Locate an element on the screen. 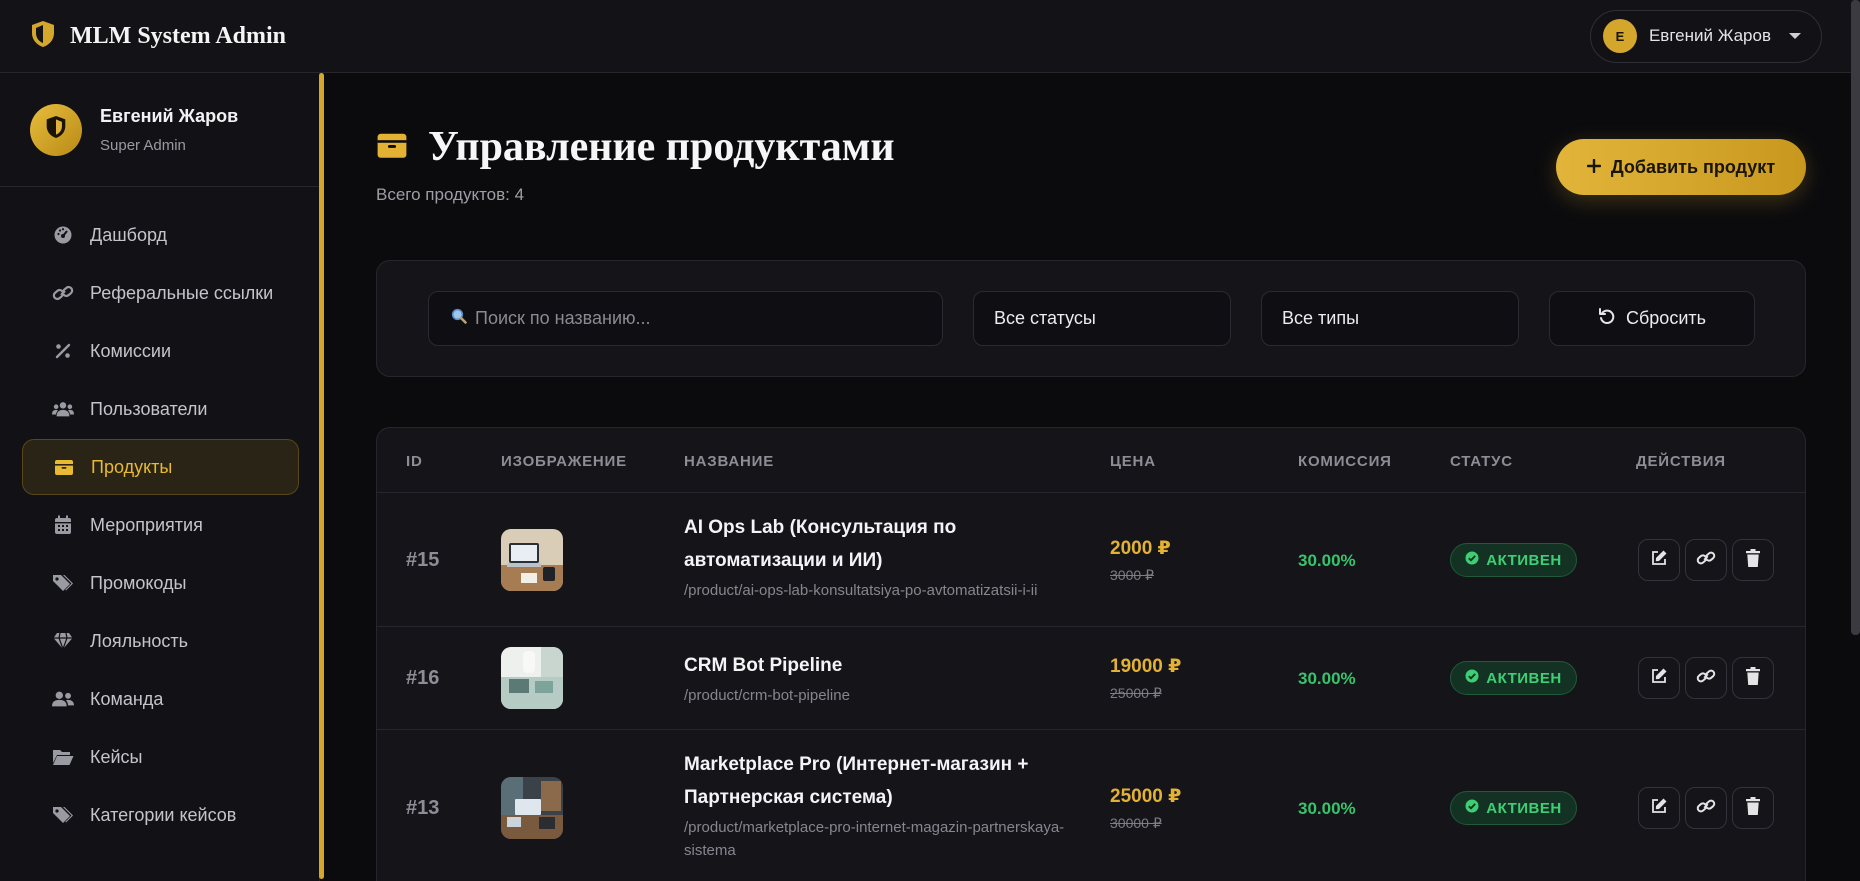 The width and height of the screenshot is (1860, 881). brand-title: MLM System Admin is located at coordinates (178, 35).